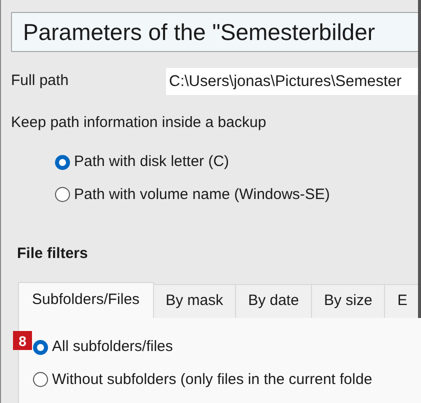 This screenshot has height=403, width=421. What do you see at coordinates (293, 81) in the screenshot?
I see `path-field: C:\Users\jonas\Pictures\Semester` at bounding box center [293, 81].